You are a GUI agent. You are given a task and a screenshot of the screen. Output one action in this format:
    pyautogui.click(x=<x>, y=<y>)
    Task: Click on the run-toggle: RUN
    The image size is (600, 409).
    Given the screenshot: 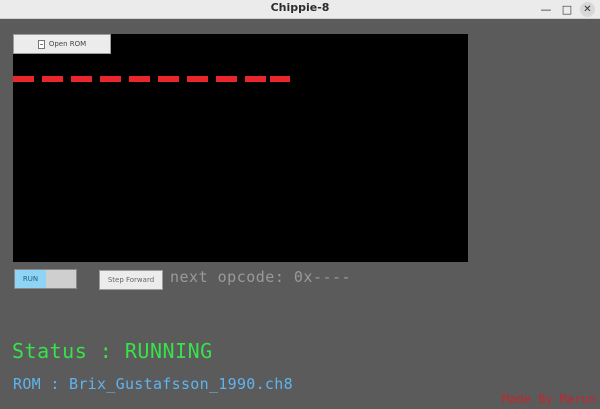 What is the action you would take?
    pyautogui.click(x=45, y=279)
    